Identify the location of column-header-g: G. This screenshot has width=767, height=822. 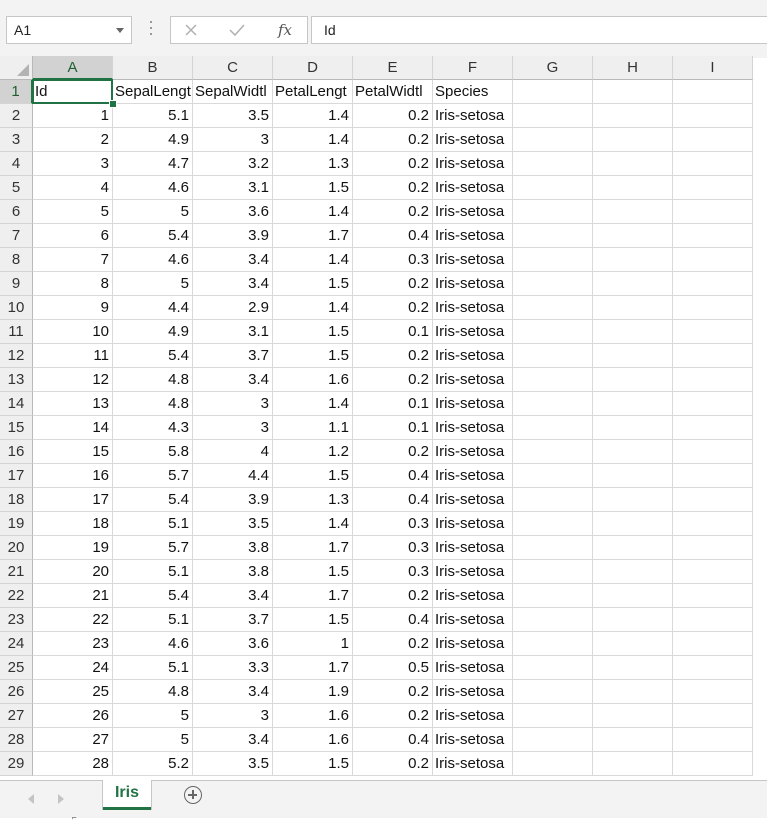
(553, 68).